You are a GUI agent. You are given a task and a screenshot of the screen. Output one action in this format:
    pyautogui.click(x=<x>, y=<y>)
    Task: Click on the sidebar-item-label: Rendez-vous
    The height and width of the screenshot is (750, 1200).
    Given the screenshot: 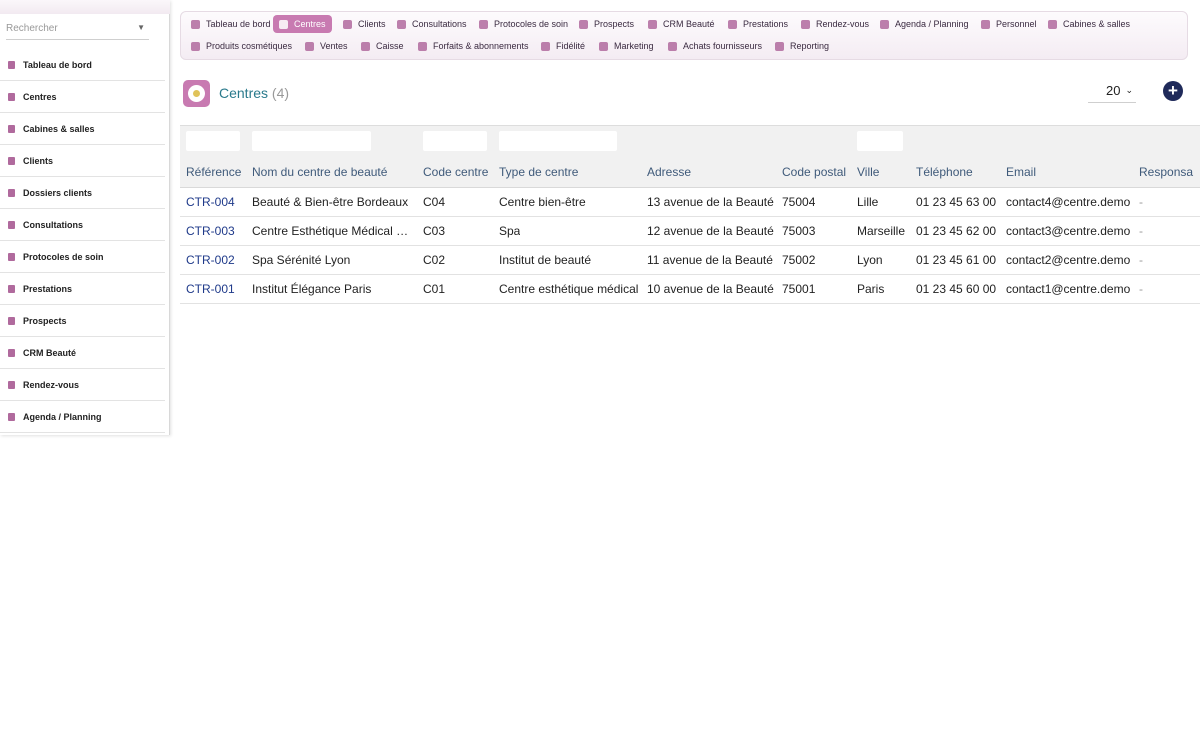 What is the action you would take?
    pyautogui.click(x=51, y=384)
    